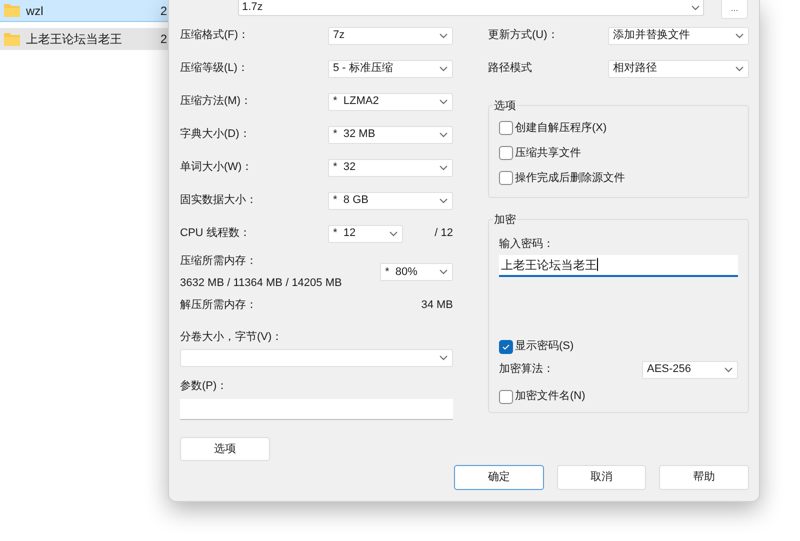 The image size is (800, 541). What do you see at coordinates (216, 234) in the screenshot?
I see `setting-label: CPU 线程数：` at bounding box center [216, 234].